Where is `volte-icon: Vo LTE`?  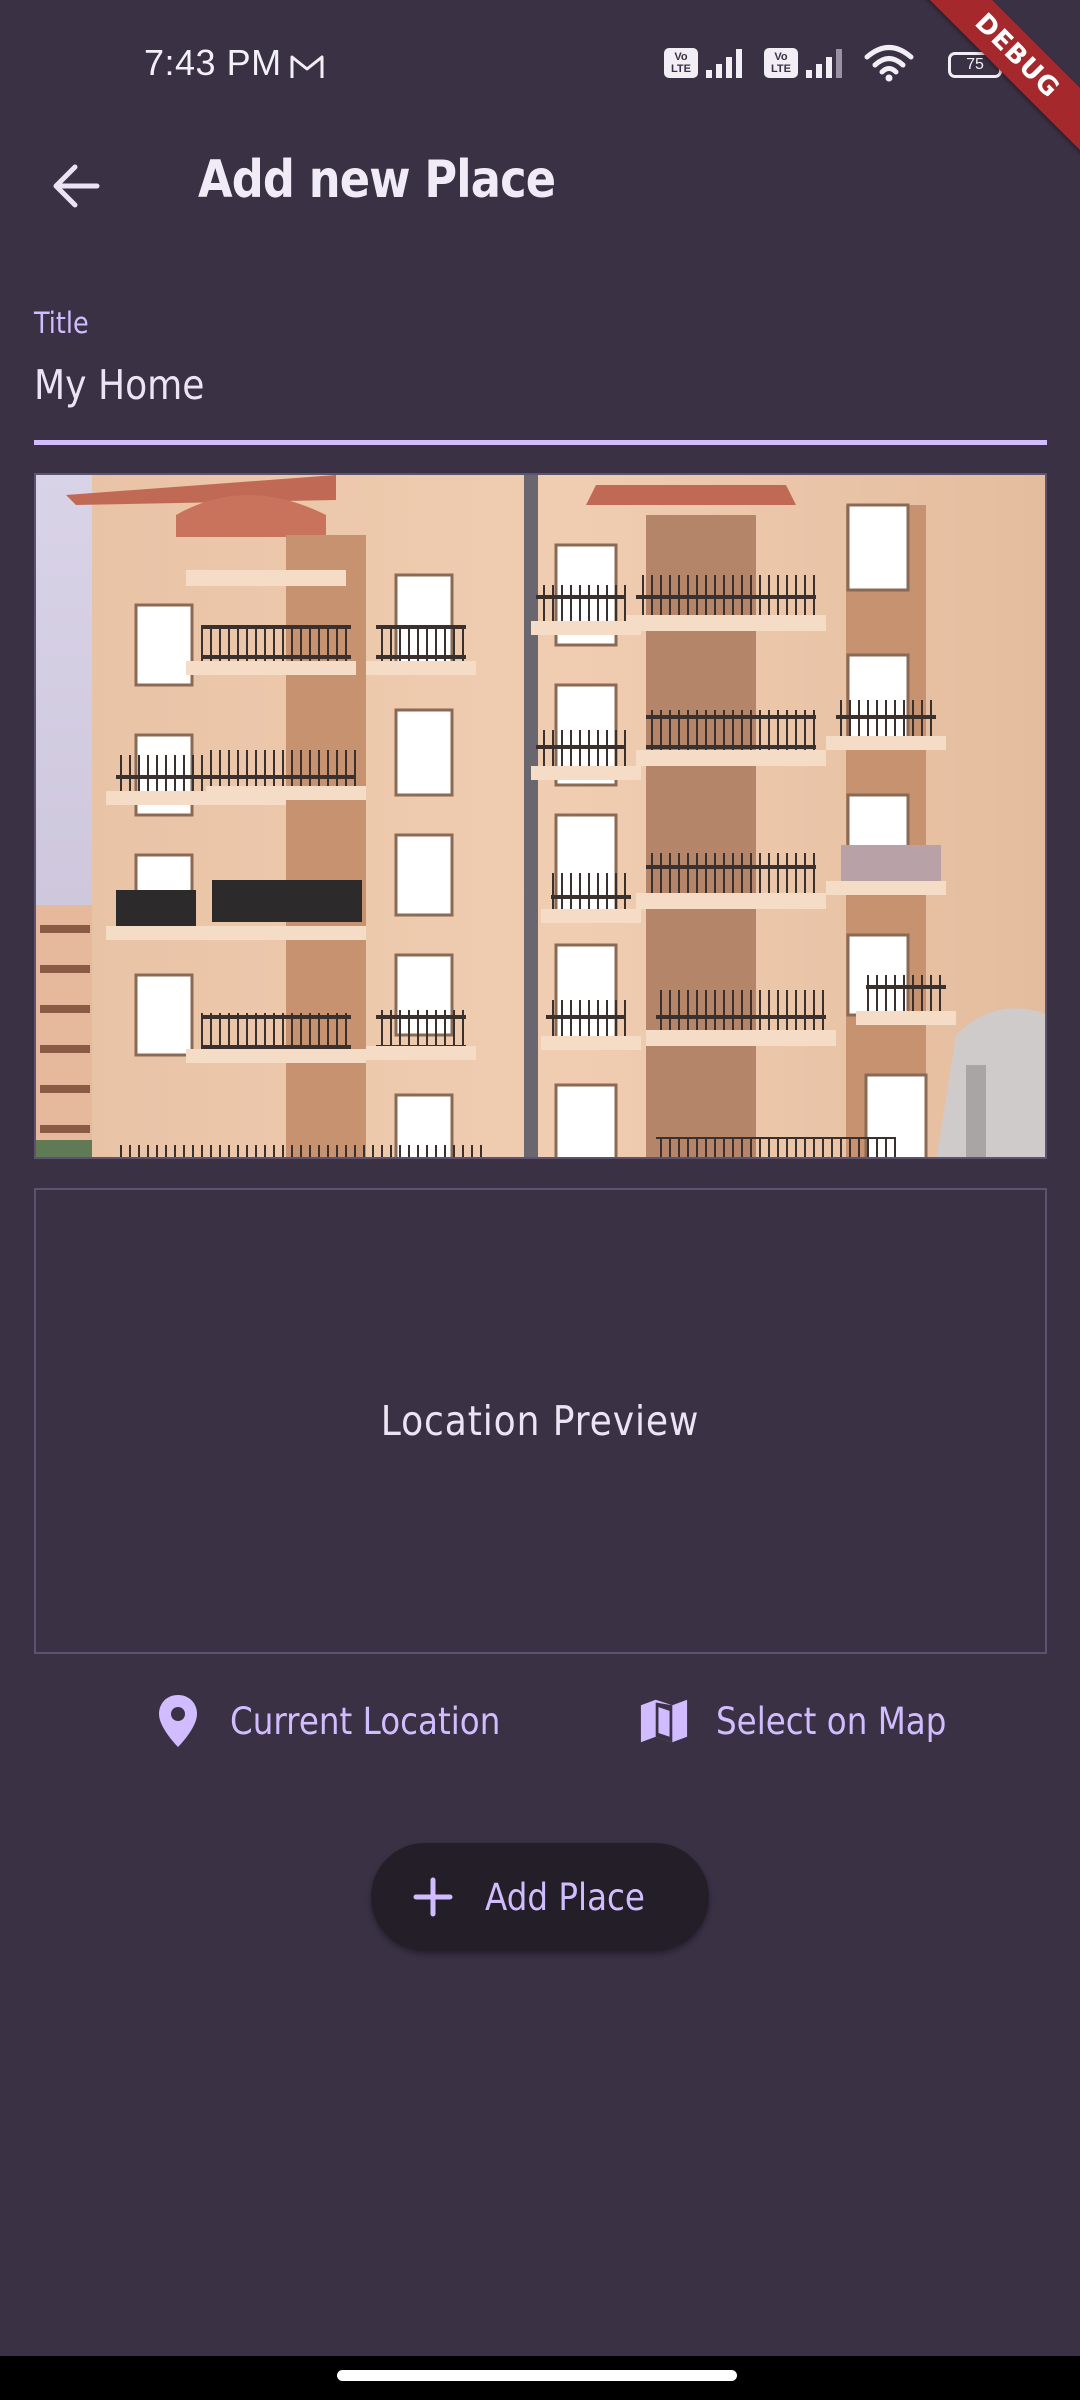 volte-icon: Vo LTE is located at coordinates (681, 63).